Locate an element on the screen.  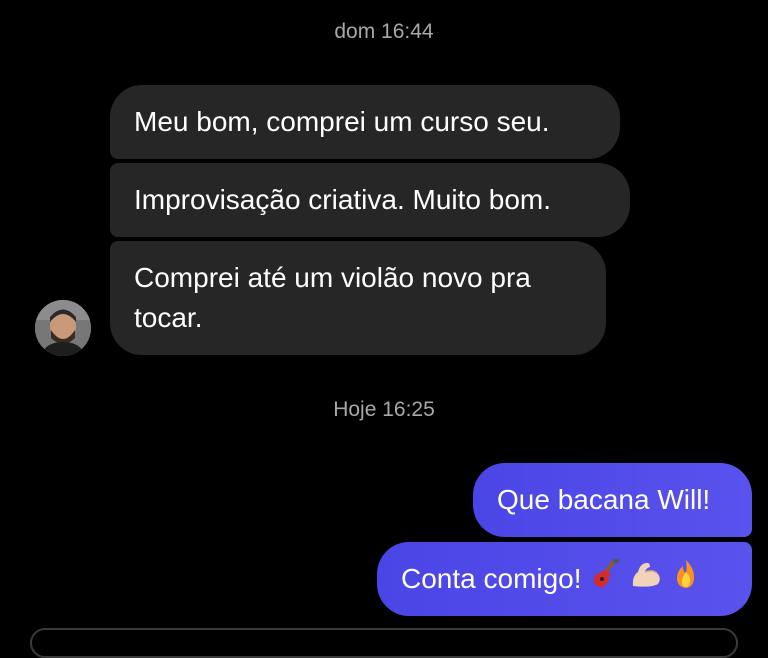
outgoing-message-text: Que bacana Will! is located at coordinates (604, 499).